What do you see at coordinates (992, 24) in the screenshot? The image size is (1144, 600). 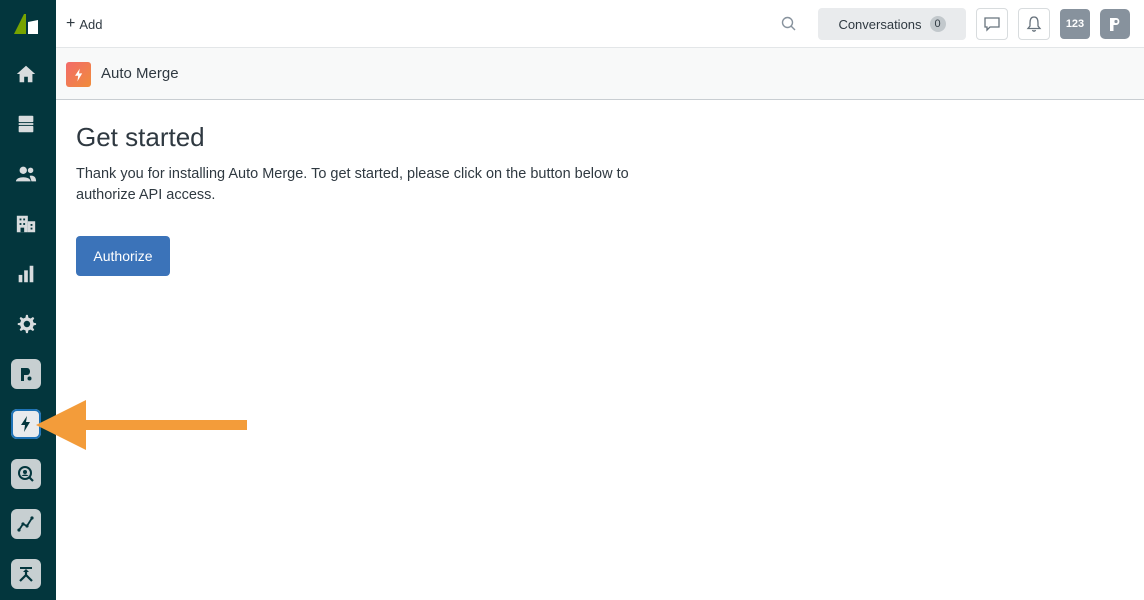 I see `chat-icon` at bounding box center [992, 24].